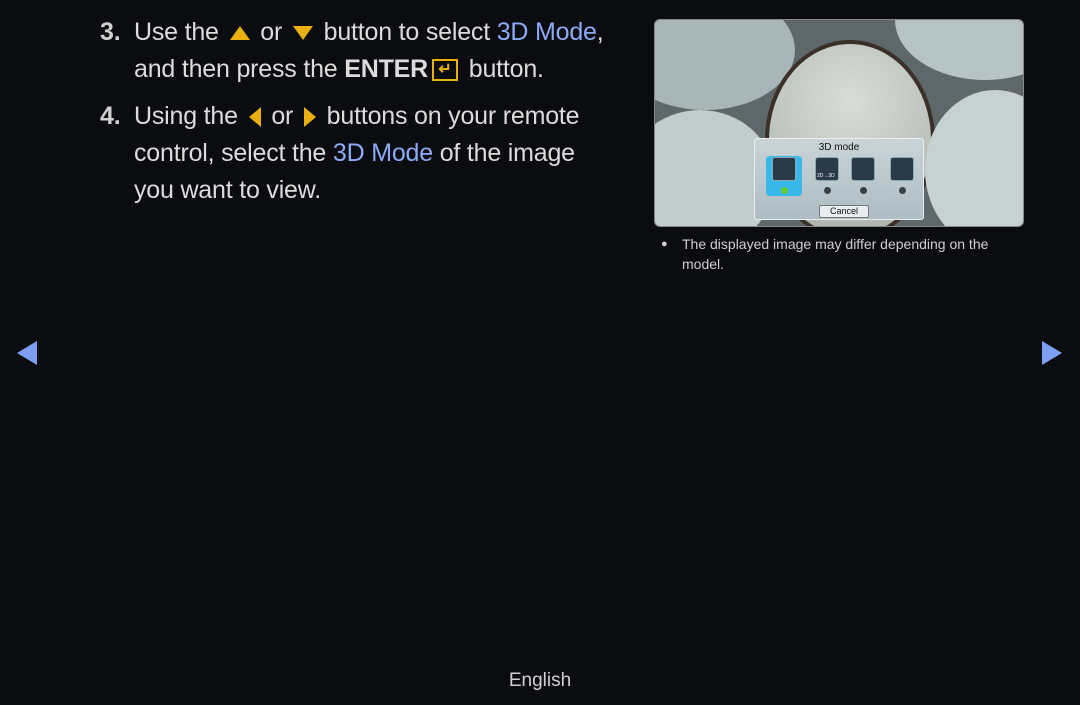 Image resolution: width=1080 pixels, height=705 pixels. Describe the element at coordinates (110, 116) in the screenshot. I see `step-number: 4.` at that location.